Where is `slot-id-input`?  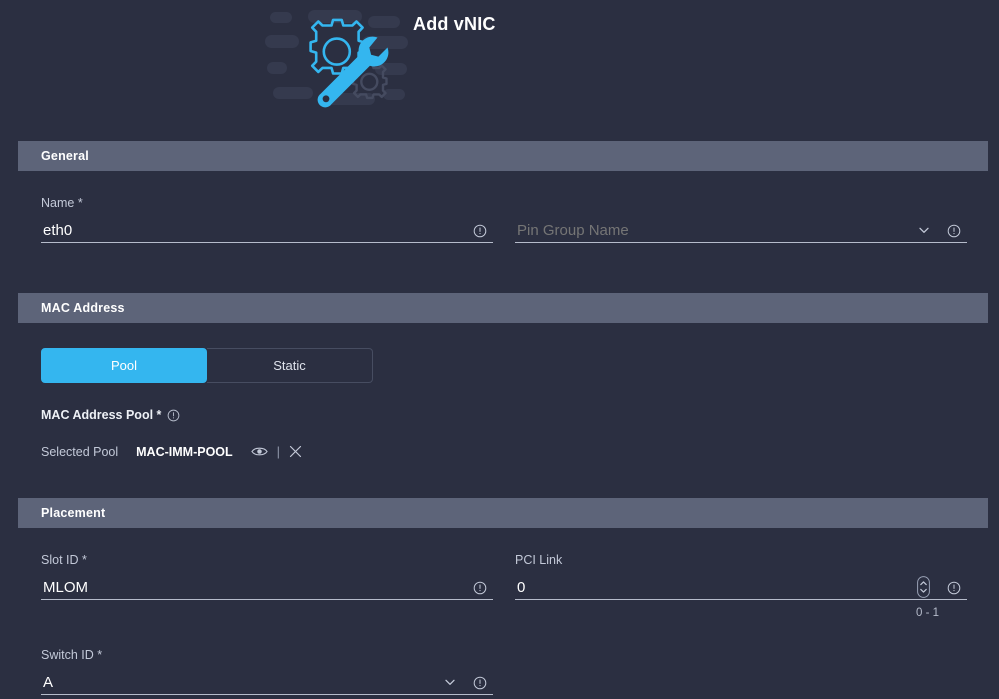 slot-id-input is located at coordinates (267, 588).